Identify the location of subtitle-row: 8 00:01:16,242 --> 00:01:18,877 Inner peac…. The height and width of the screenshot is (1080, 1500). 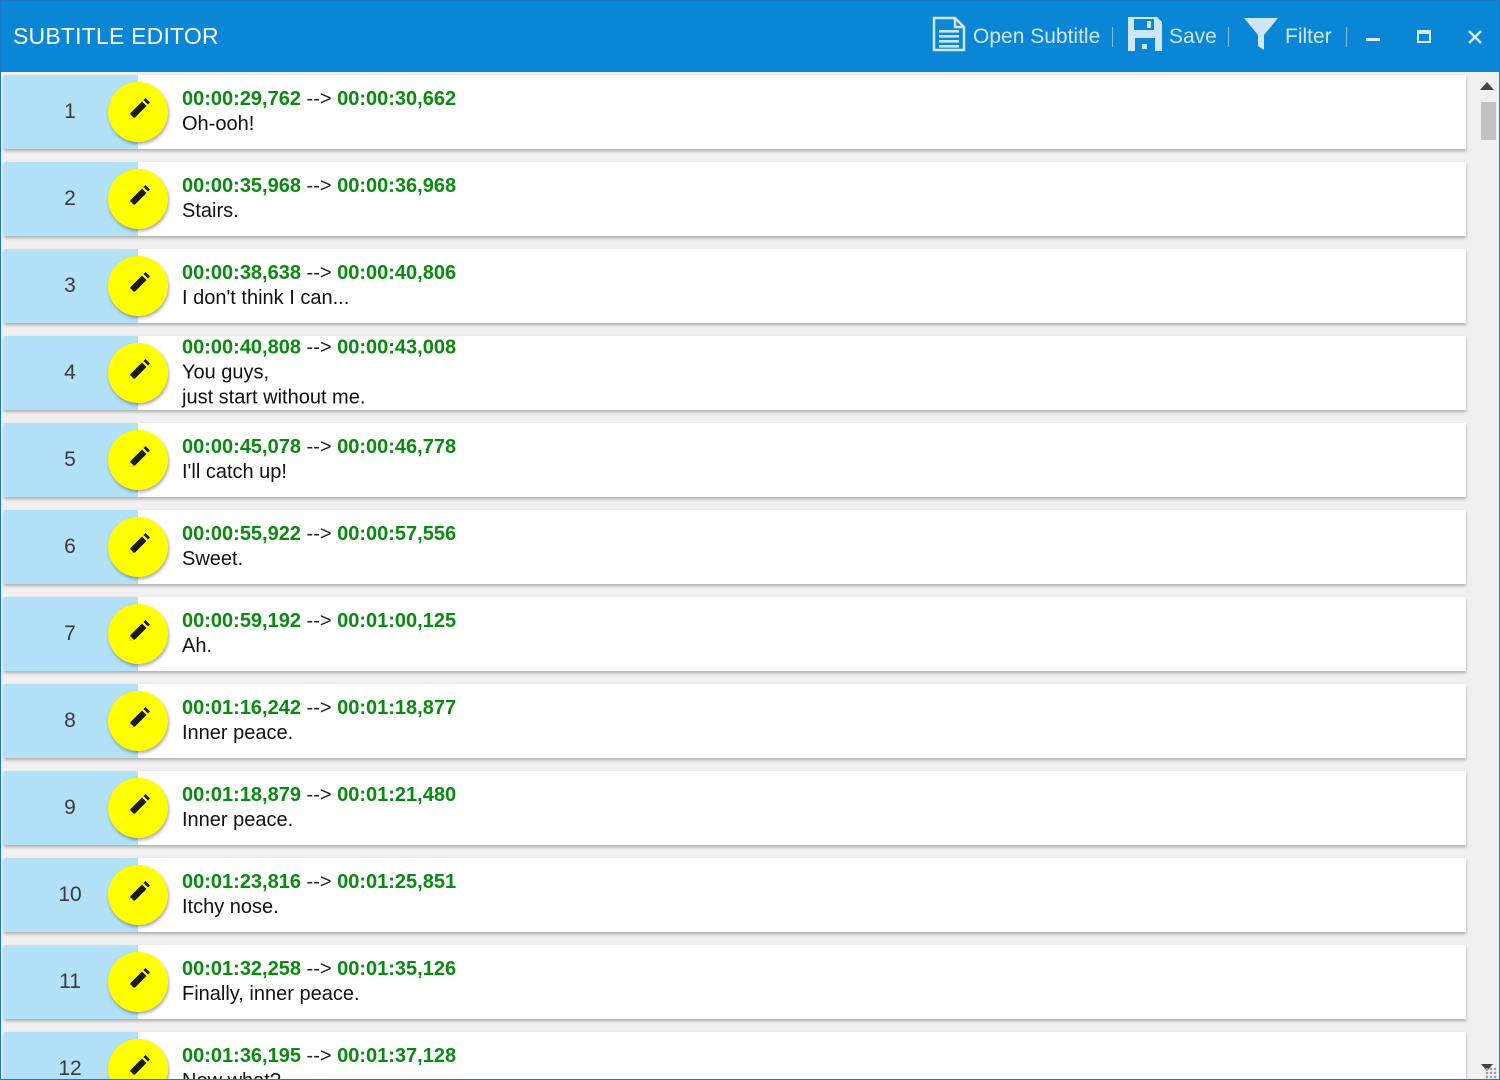
(735, 721).